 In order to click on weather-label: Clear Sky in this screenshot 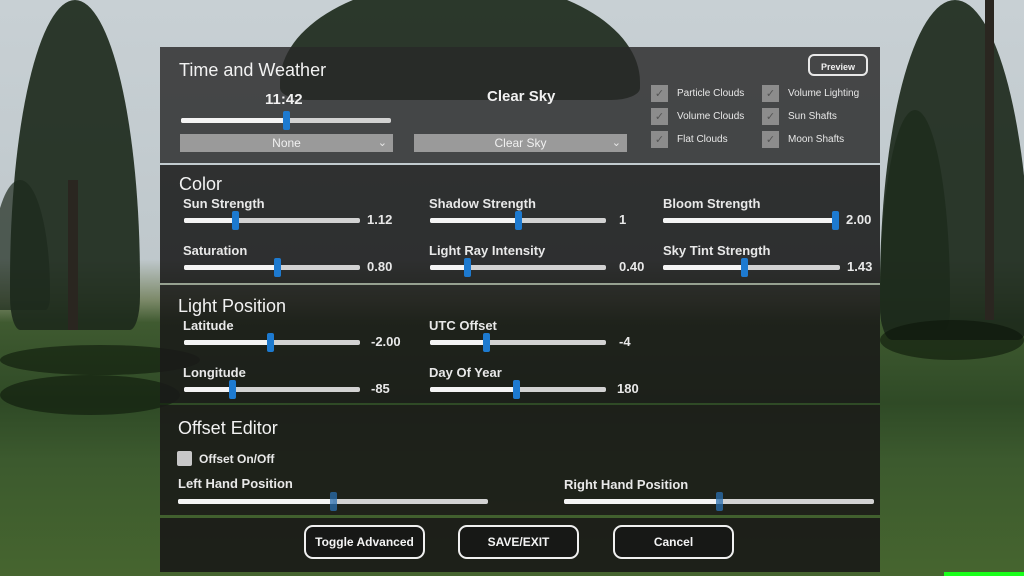, I will do `click(521, 96)`.